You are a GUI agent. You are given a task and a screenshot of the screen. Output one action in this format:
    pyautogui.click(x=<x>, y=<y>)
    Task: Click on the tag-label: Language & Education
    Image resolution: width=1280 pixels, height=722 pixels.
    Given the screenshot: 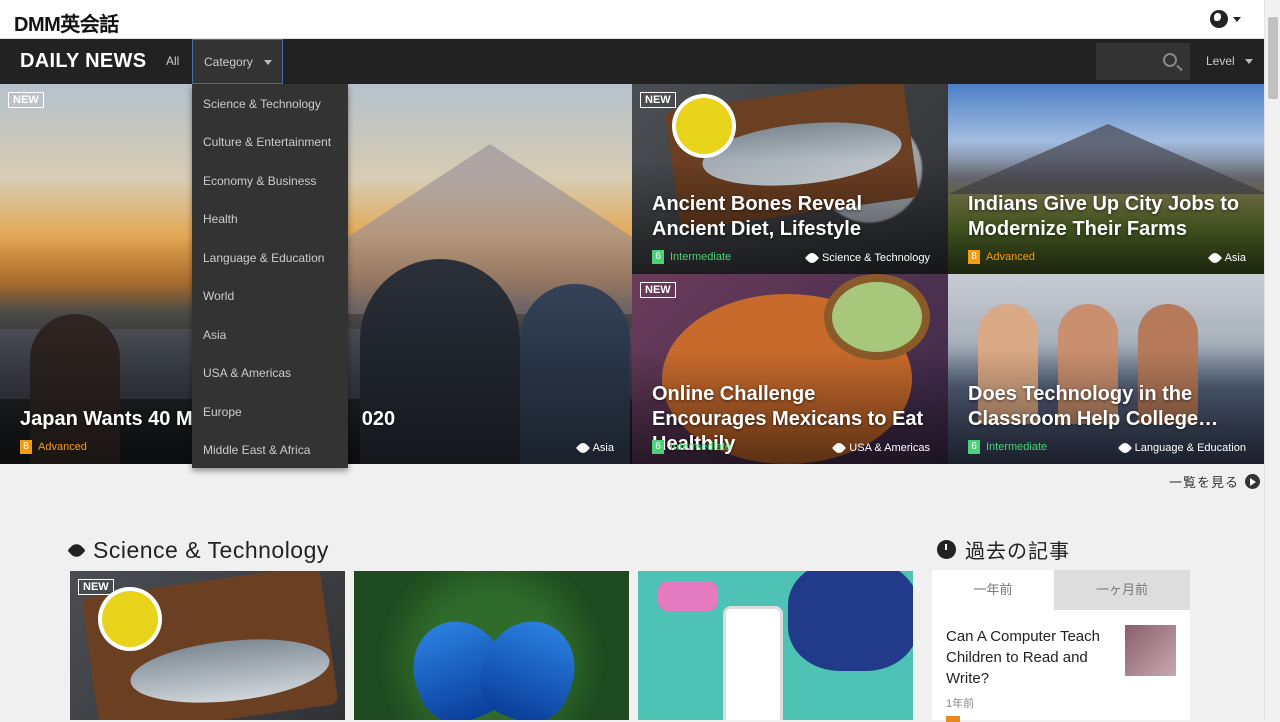 What is the action you would take?
    pyautogui.click(x=1190, y=448)
    